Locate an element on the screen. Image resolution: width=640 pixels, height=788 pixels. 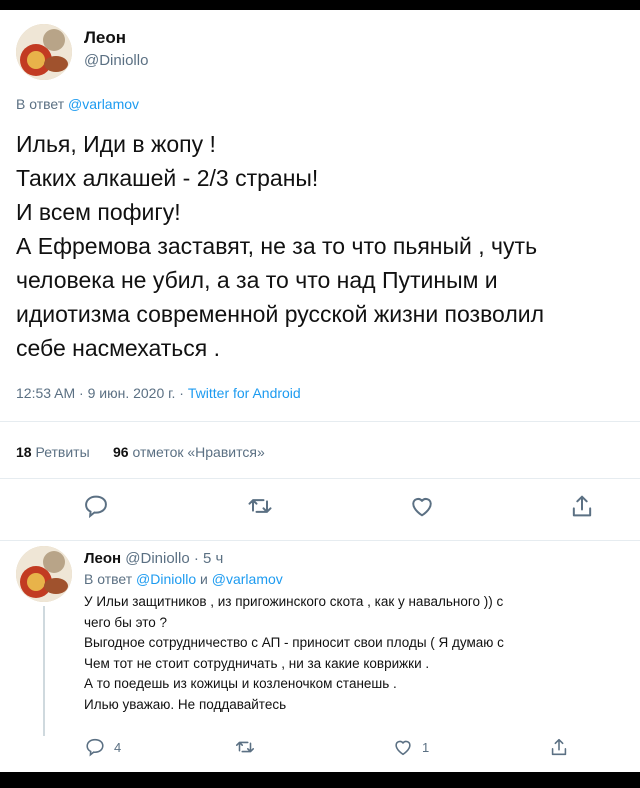
reply-time: · 5 ч is located at coordinates (209, 558).